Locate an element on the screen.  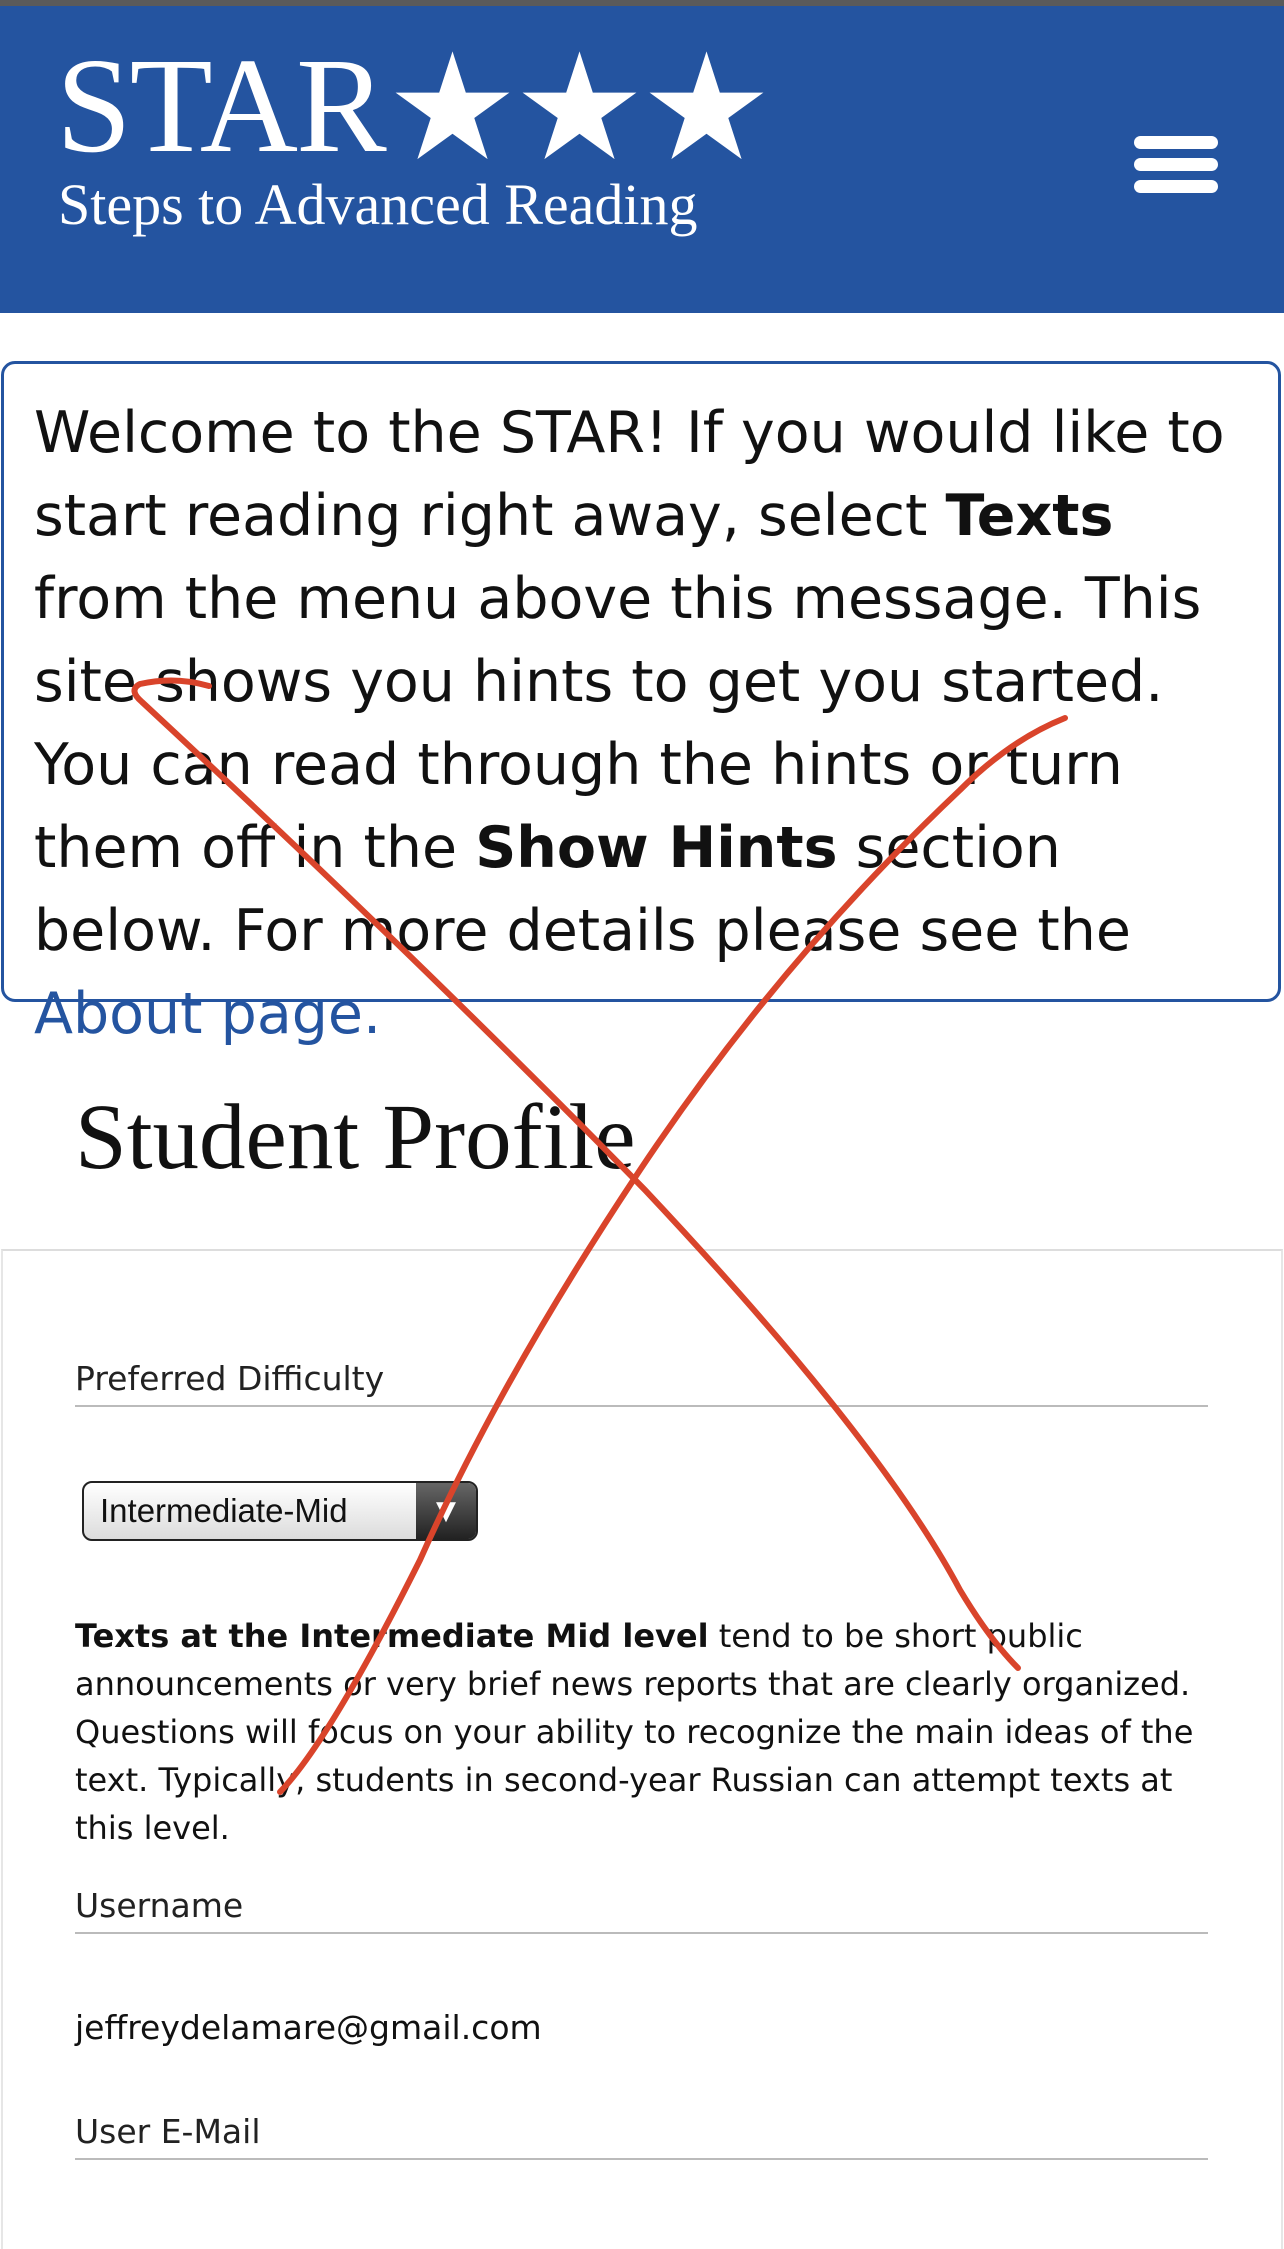
preferred-difficulty-label: Preferred Difficulty is located at coordinates (641, 1382).